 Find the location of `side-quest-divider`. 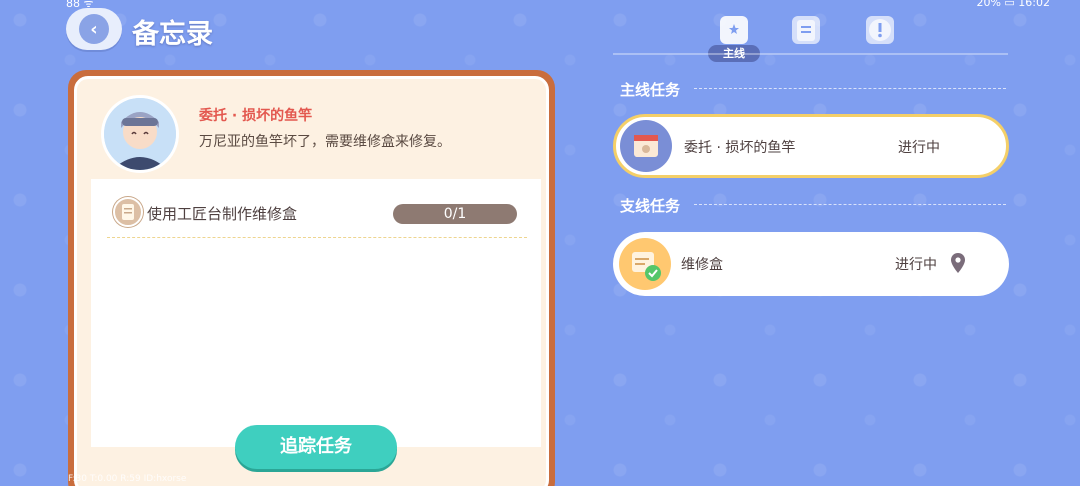

side-quest-divider is located at coordinates (850, 204).